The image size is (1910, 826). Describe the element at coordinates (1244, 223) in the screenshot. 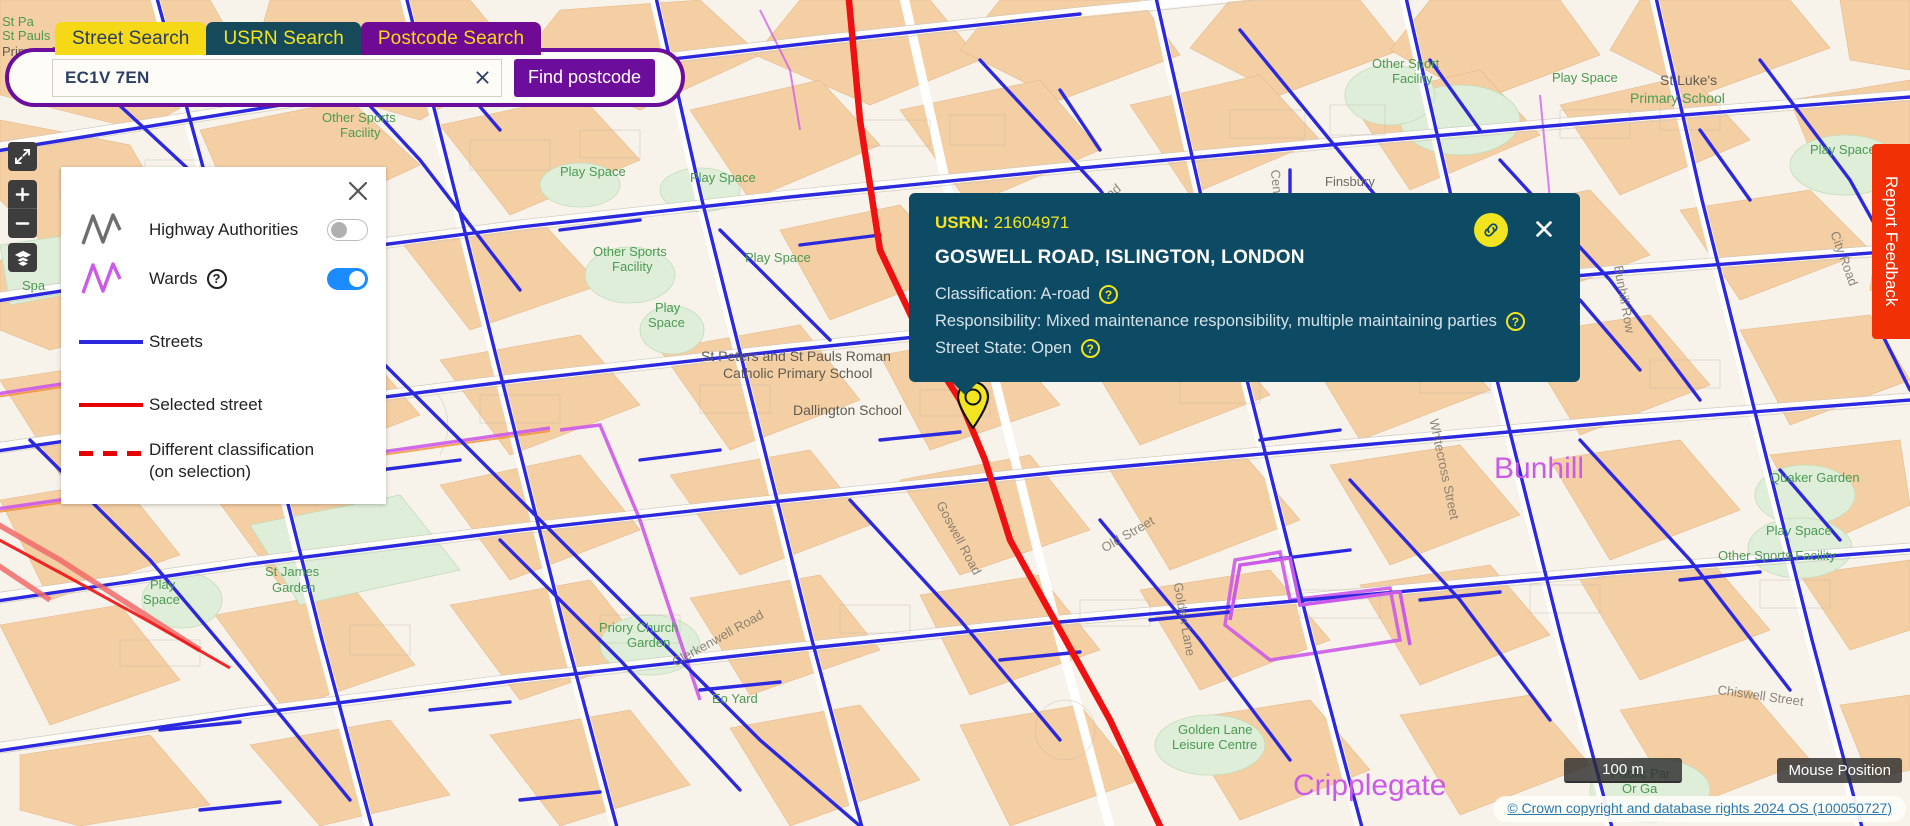

I see `popup-usrn-row: USRN: 21604971` at that location.